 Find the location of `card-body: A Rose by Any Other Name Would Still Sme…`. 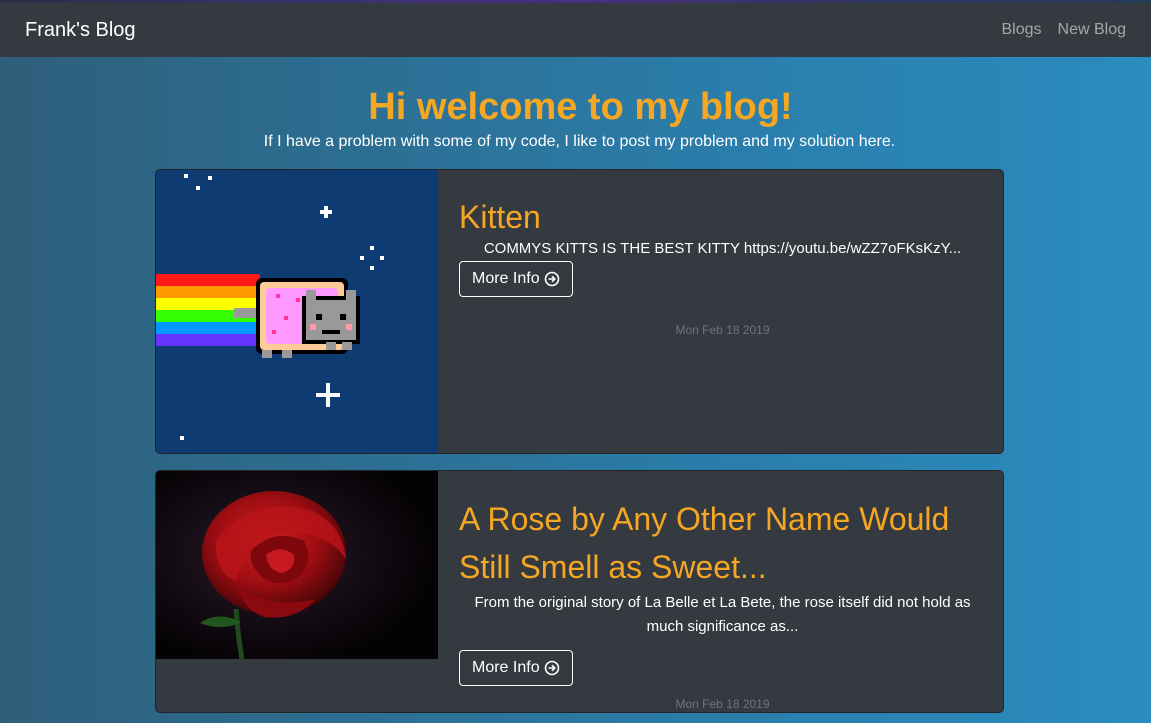

card-body: A Rose by Any Other Name Would Still Sme… is located at coordinates (722, 578).